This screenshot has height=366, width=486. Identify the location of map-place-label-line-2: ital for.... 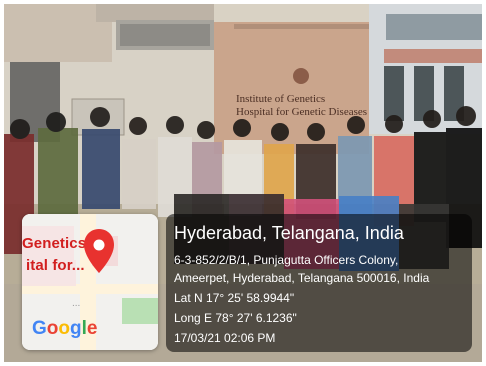
(55, 265).